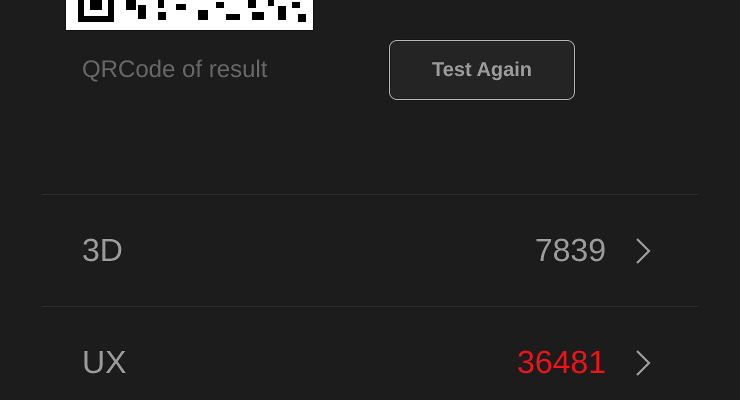 The image size is (740, 400). I want to click on score-label: UX, so click(105, 362).